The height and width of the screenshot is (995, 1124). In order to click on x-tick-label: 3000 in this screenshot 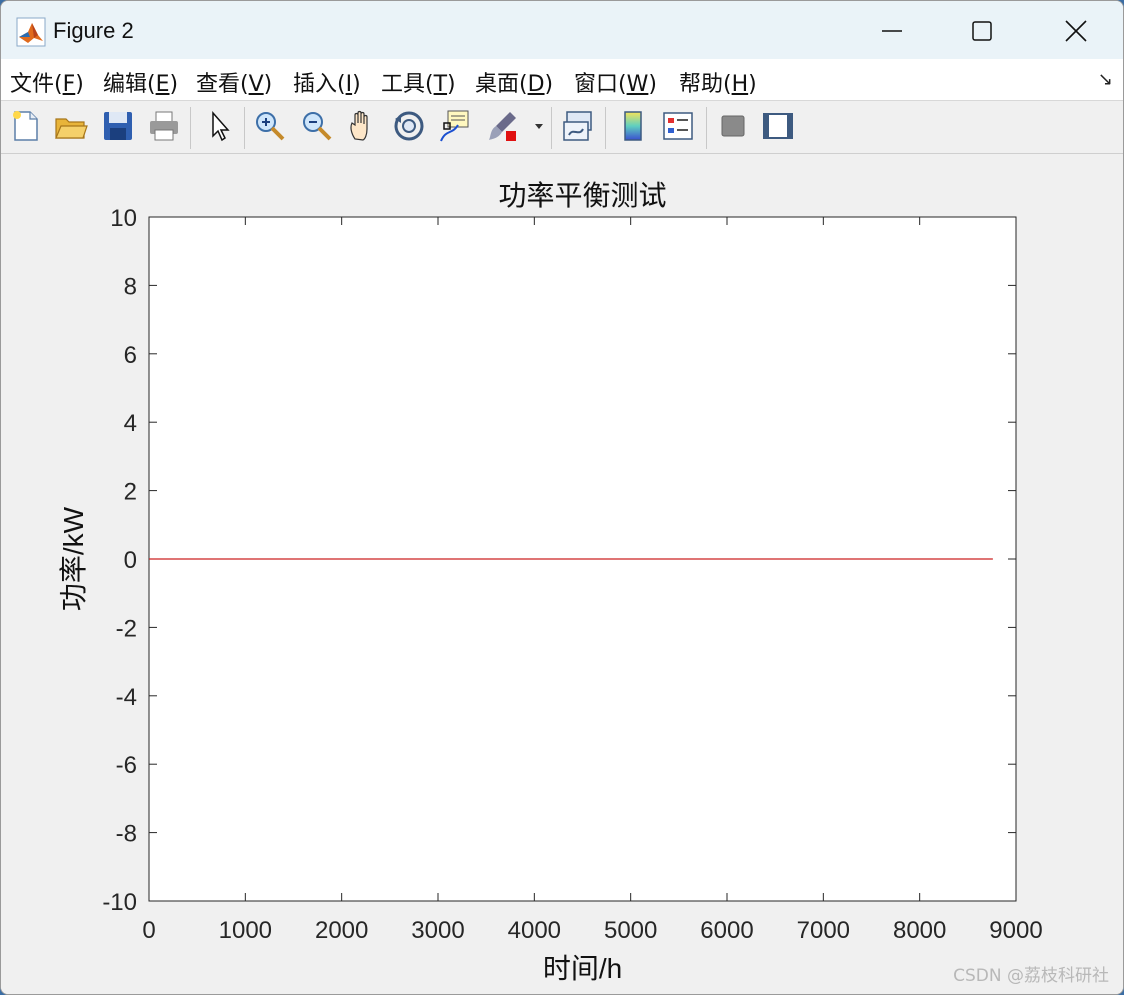, I will do `click(437, 930)`.